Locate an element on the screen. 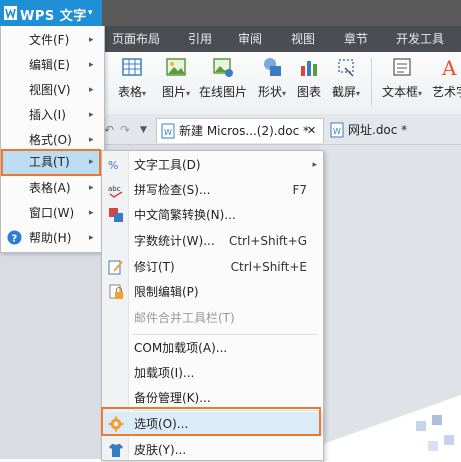  submenu-item-label: 文字工具(D) is located at coordinates (167, 165).